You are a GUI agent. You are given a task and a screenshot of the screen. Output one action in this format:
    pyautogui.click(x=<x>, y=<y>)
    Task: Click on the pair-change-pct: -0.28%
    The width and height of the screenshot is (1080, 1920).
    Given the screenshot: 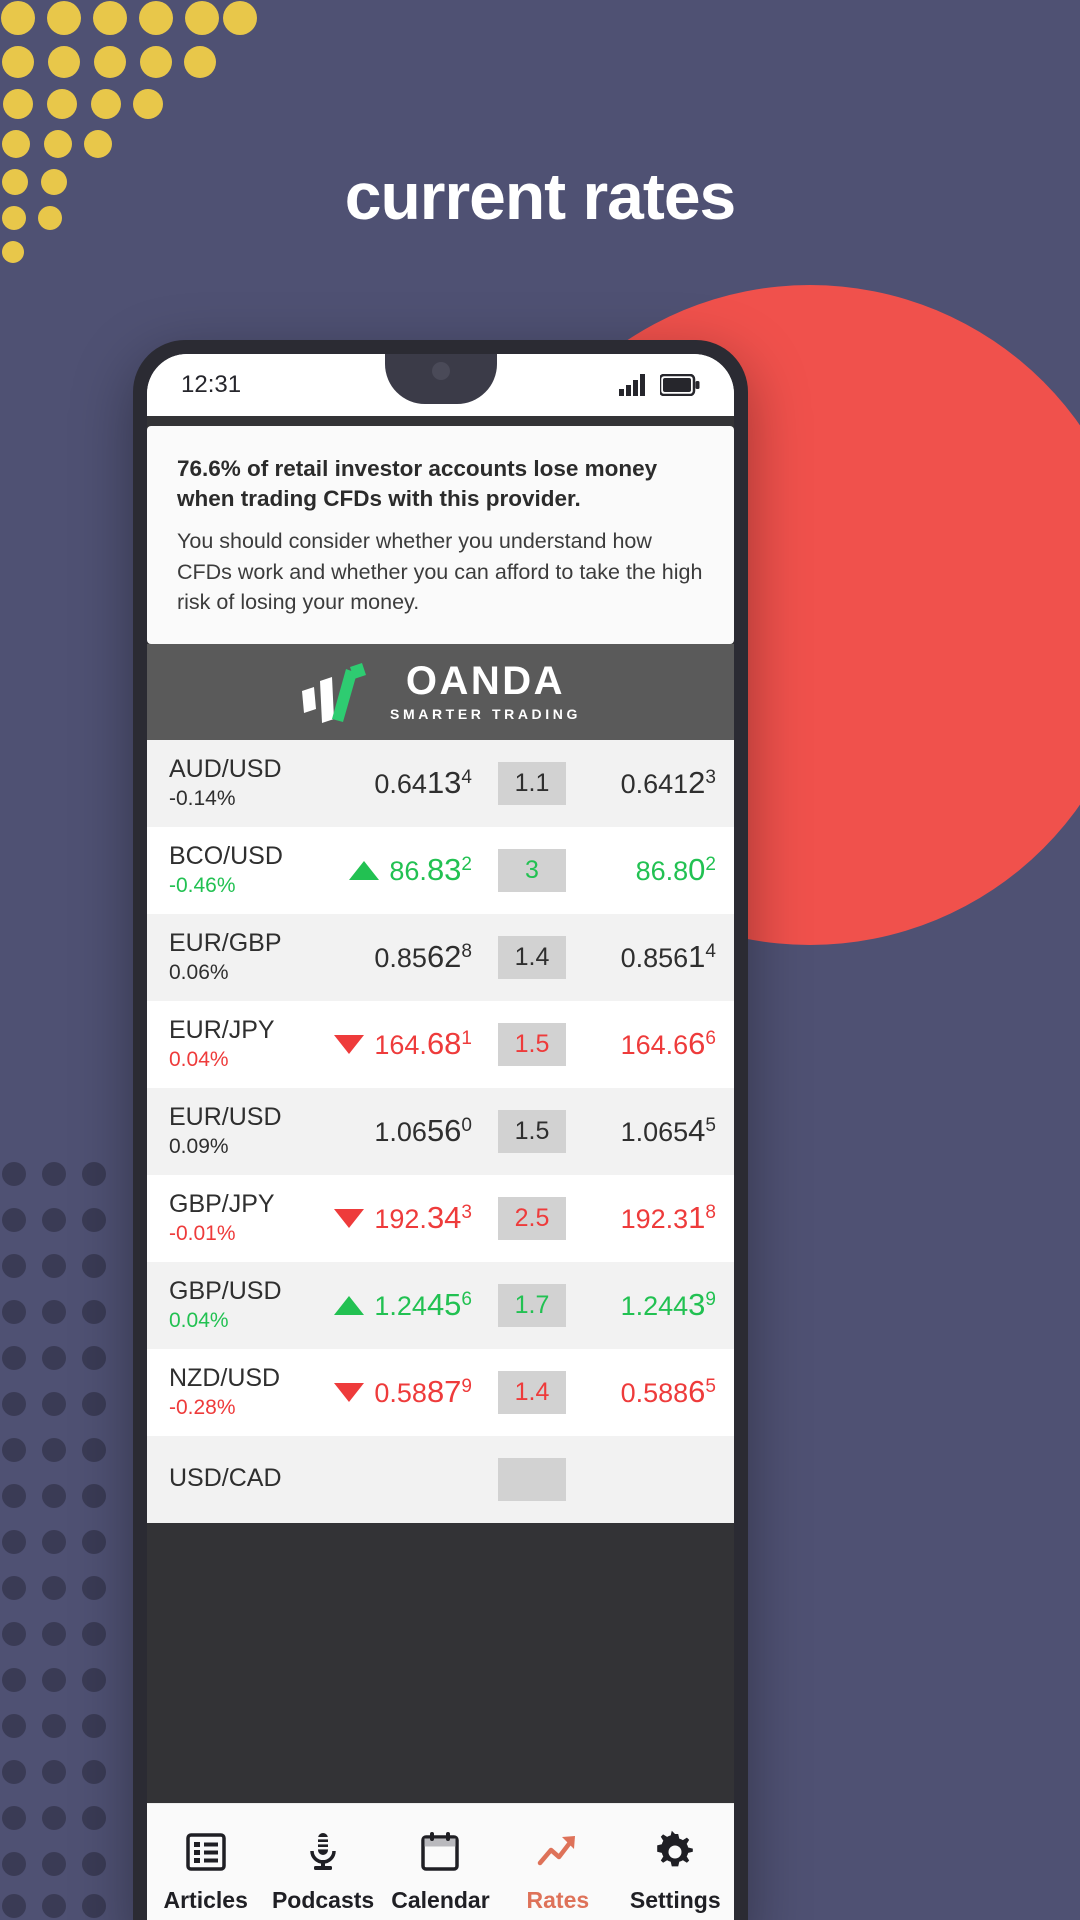 What is the action you would take?
    pyautogui.click(x=202, y=1407)
    